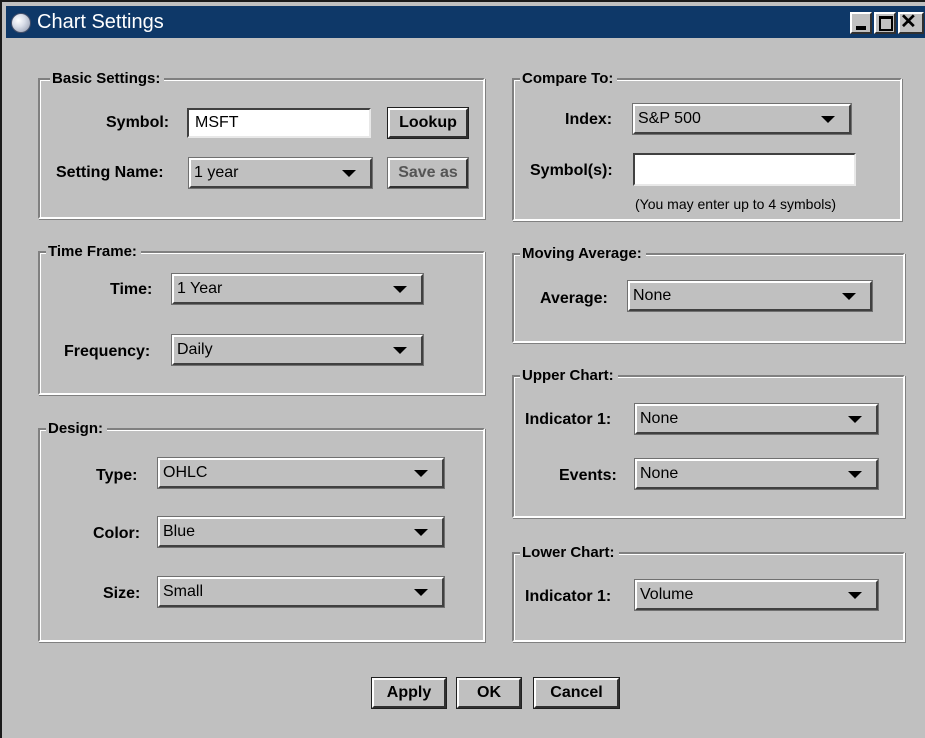  Describe the element at coordinates (110, 172) in the screenshot. I see `setting-name-label: Setting Name:` at that location.